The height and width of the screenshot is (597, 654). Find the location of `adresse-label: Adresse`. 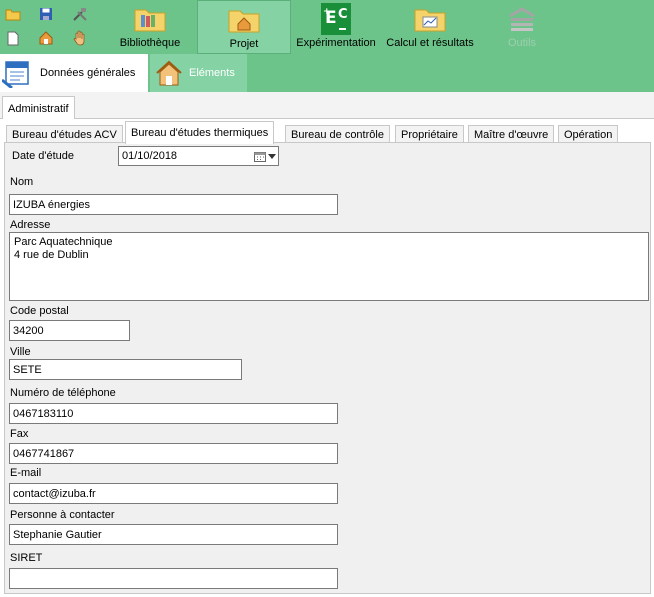

adresse-label: Adresse is located at coordinates (30, 225).